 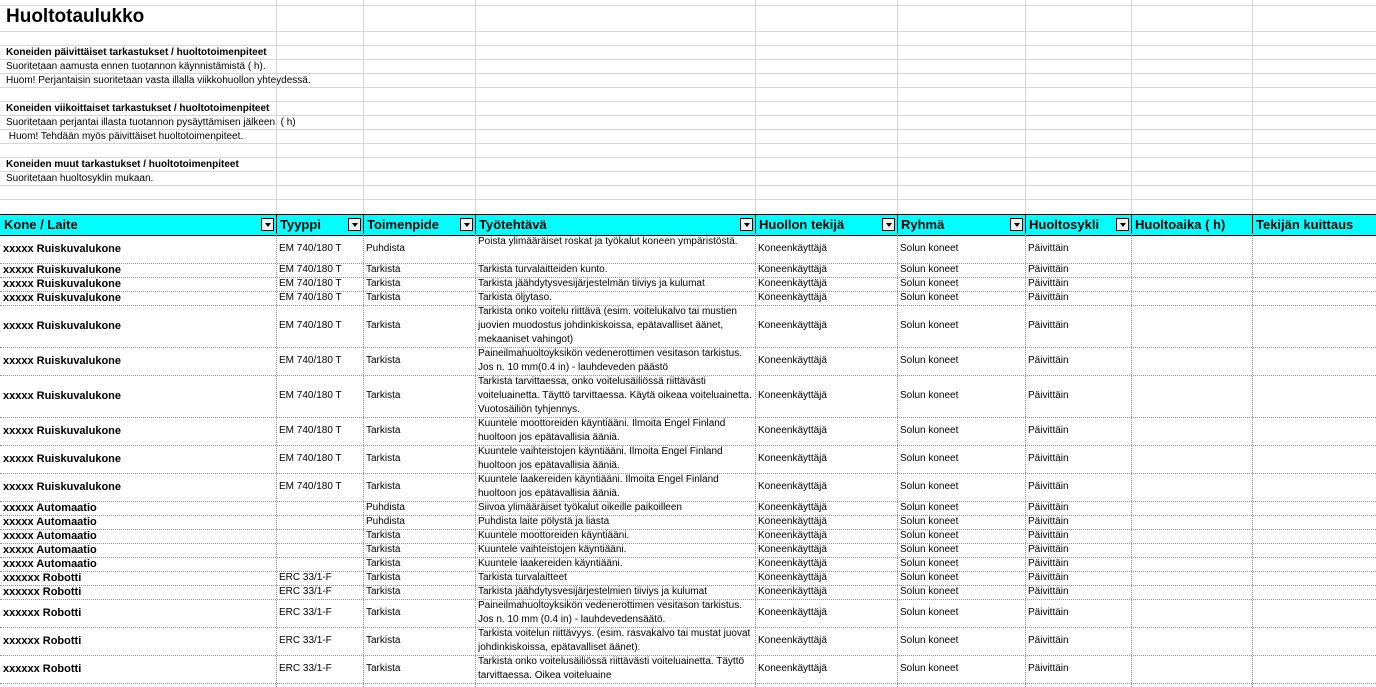 I want to click on task-cell: Kuuntele moottoreiden käyntiääni., so click(x=615, y=536).